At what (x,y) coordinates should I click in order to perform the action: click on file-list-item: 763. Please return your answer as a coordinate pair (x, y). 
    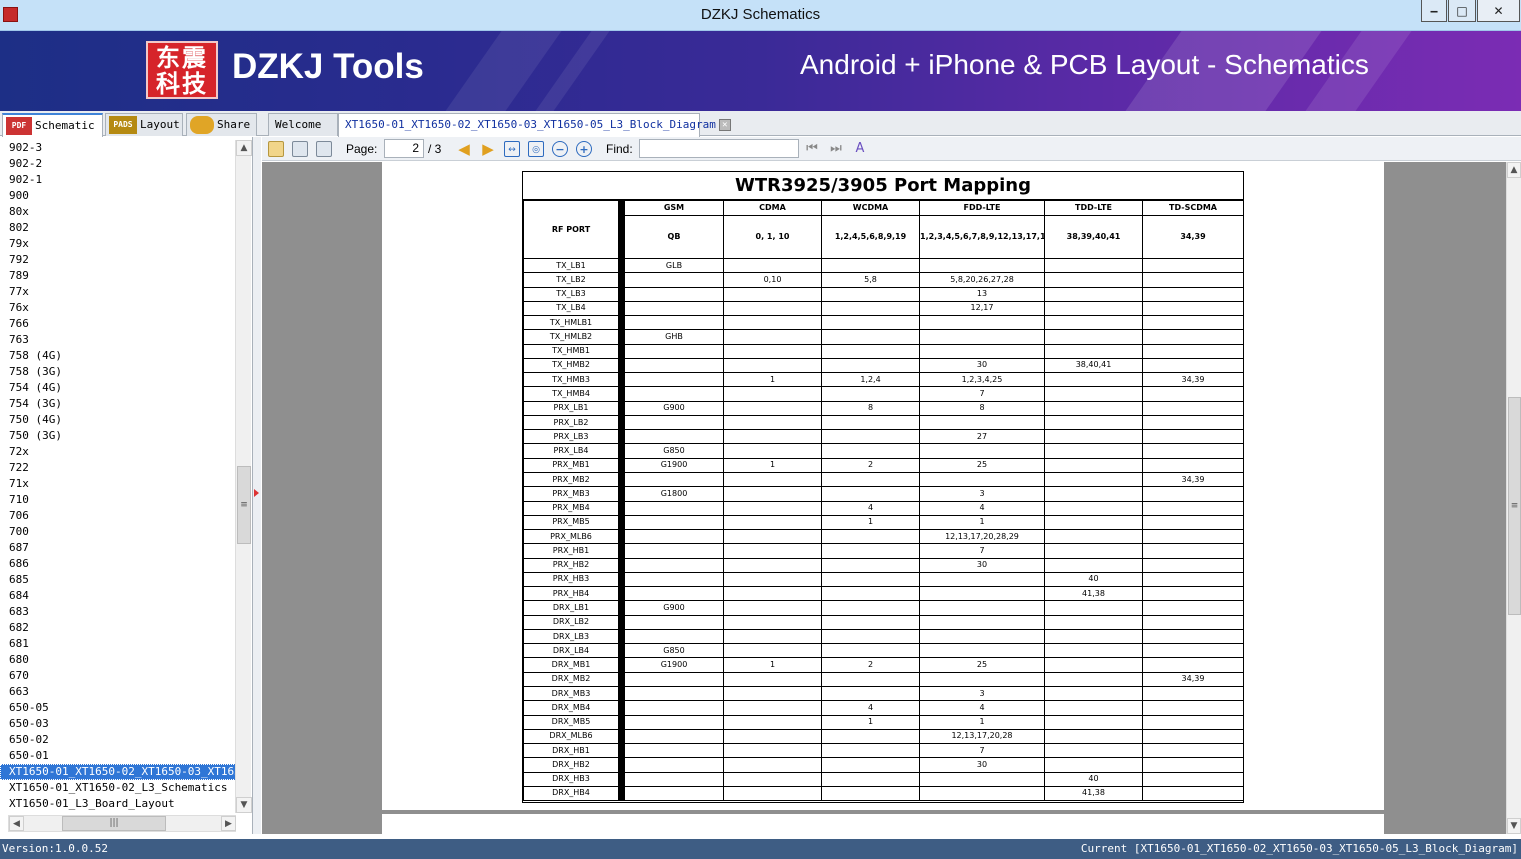
    Looking at the image, I should click on (118, 340).